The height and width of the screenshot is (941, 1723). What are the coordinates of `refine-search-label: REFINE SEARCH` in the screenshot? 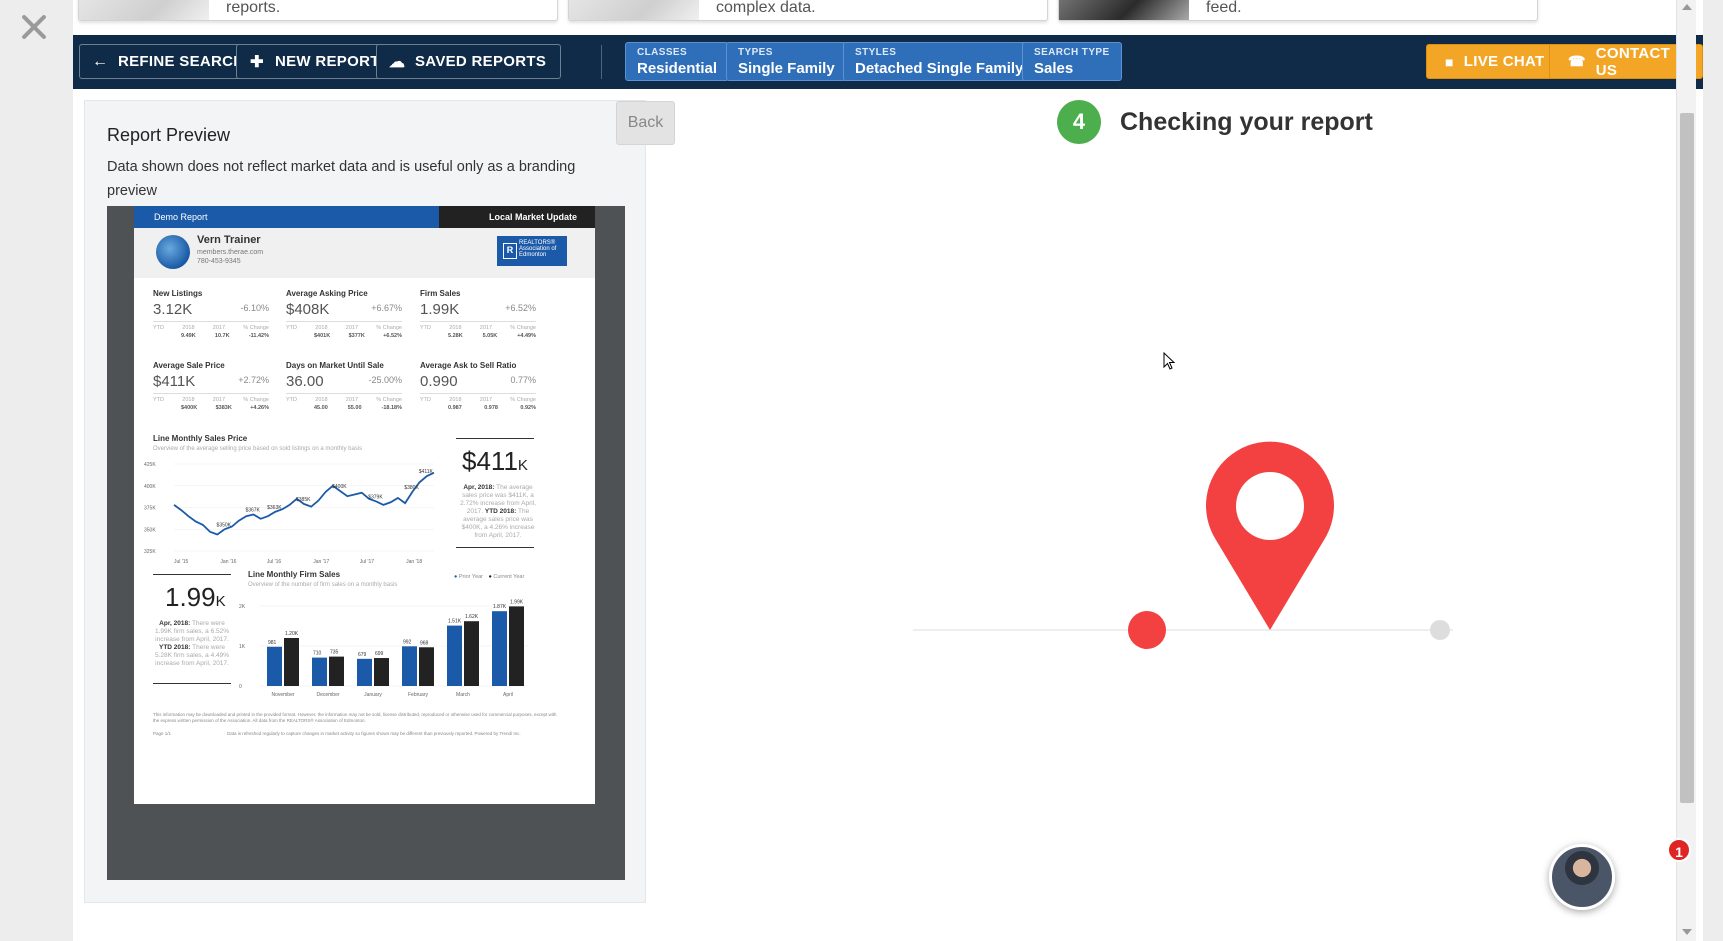 It's located at (181, 61).